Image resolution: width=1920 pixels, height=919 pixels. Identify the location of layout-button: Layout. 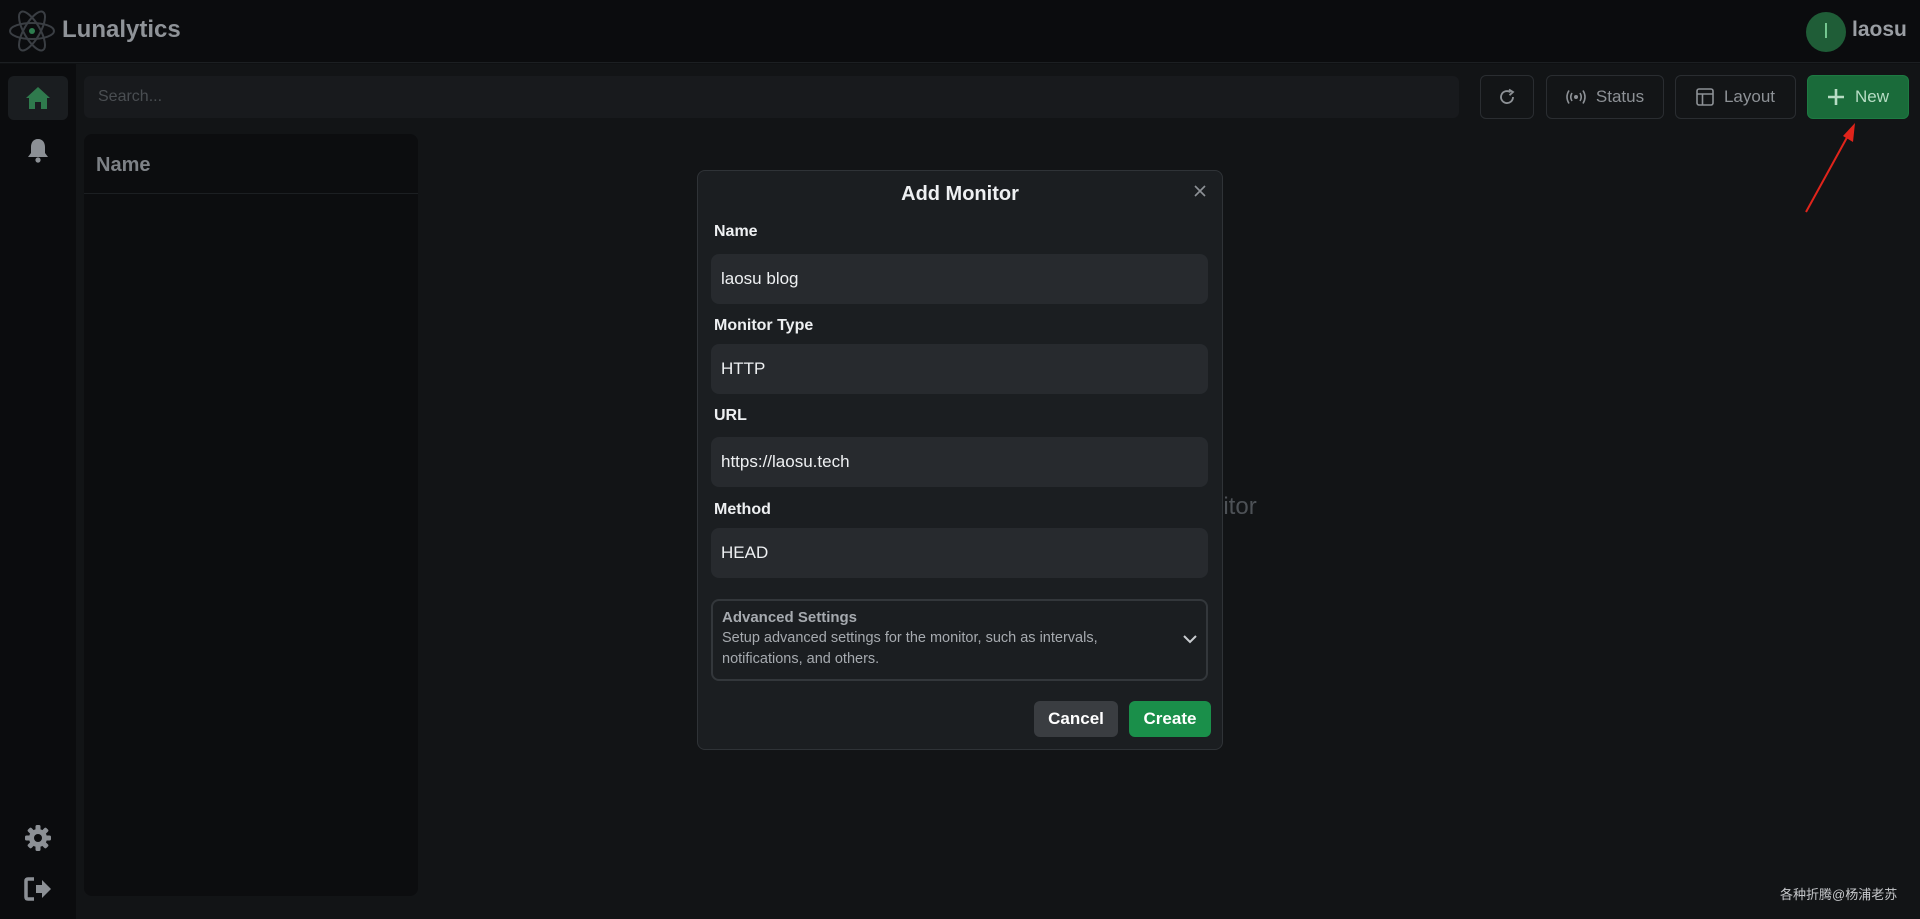
(1735, 97).